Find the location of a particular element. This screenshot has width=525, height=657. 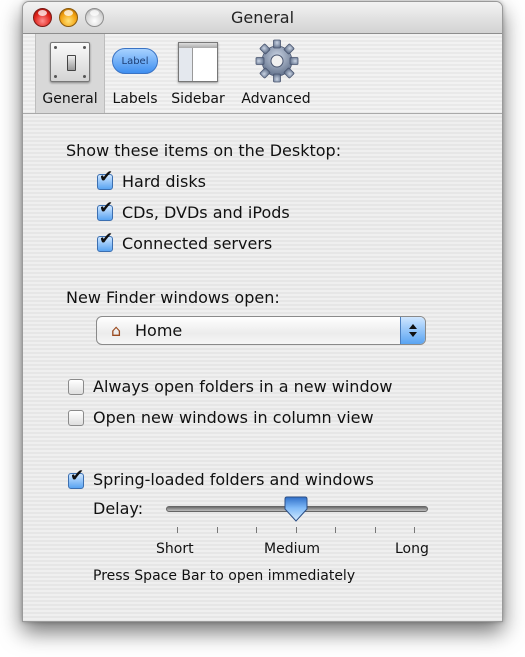

toolbar: General Label Labels Sidebar Advanced is located at coordinates (262, 74).